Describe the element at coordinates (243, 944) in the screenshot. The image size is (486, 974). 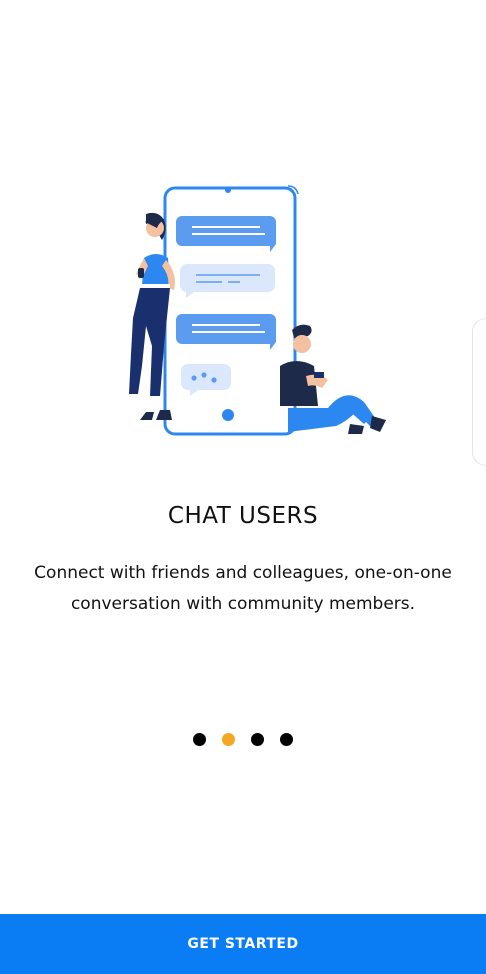
I see `get-started-button: GET STARTED` at that location.